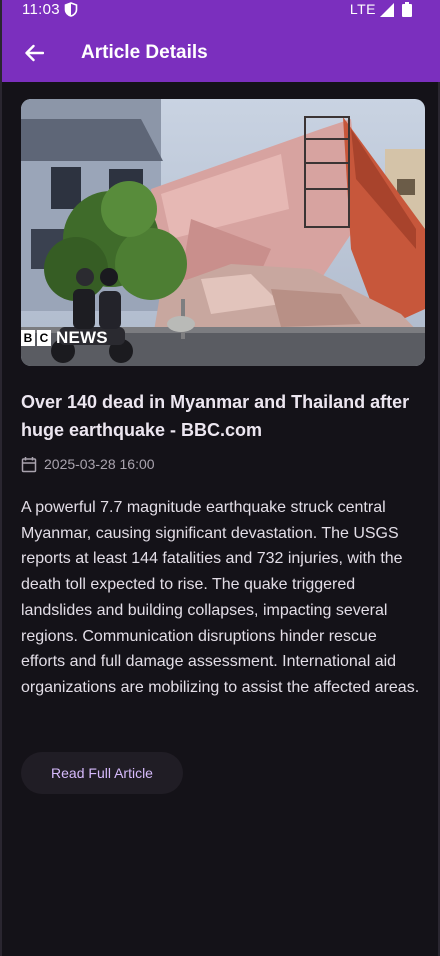  What do you see at coordinates (221, 41) in the screenshot?
I see `app-bar: 11:03 LTE Article Details` at bounding box center [221, 41].